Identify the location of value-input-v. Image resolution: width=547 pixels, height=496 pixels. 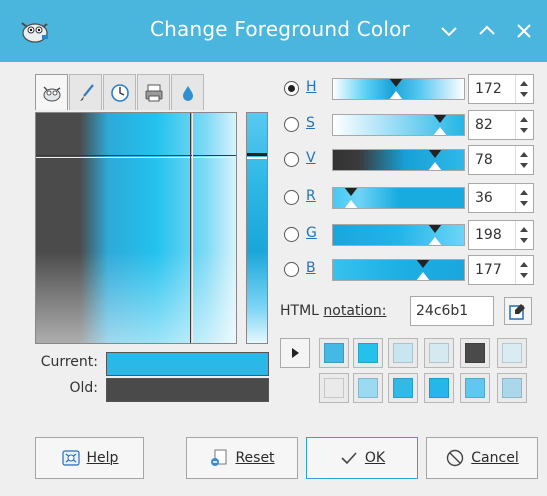
(491, 160).